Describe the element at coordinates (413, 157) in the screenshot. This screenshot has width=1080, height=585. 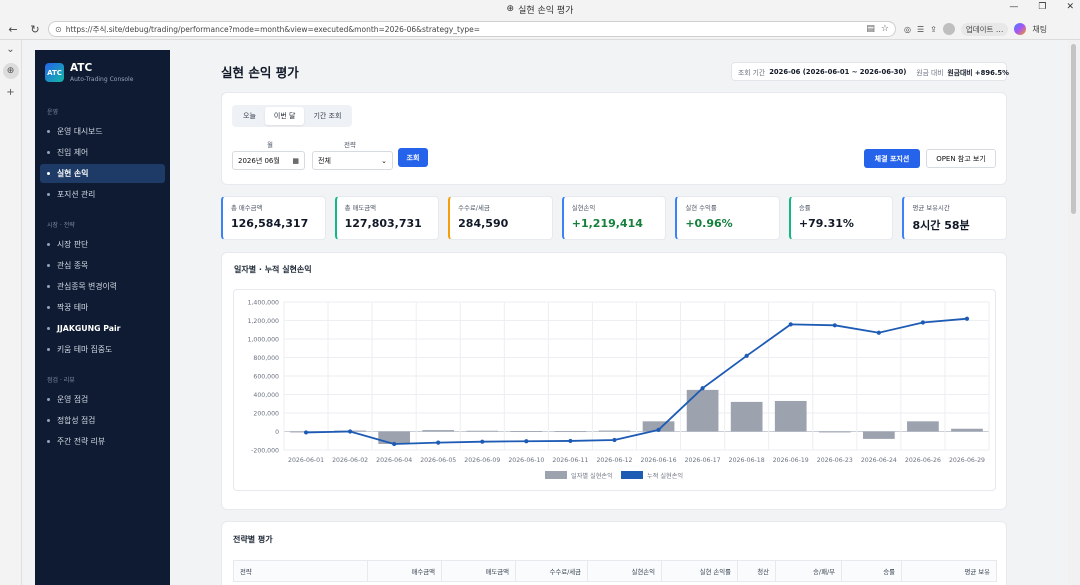
I see `search-button: 조회` at that location.